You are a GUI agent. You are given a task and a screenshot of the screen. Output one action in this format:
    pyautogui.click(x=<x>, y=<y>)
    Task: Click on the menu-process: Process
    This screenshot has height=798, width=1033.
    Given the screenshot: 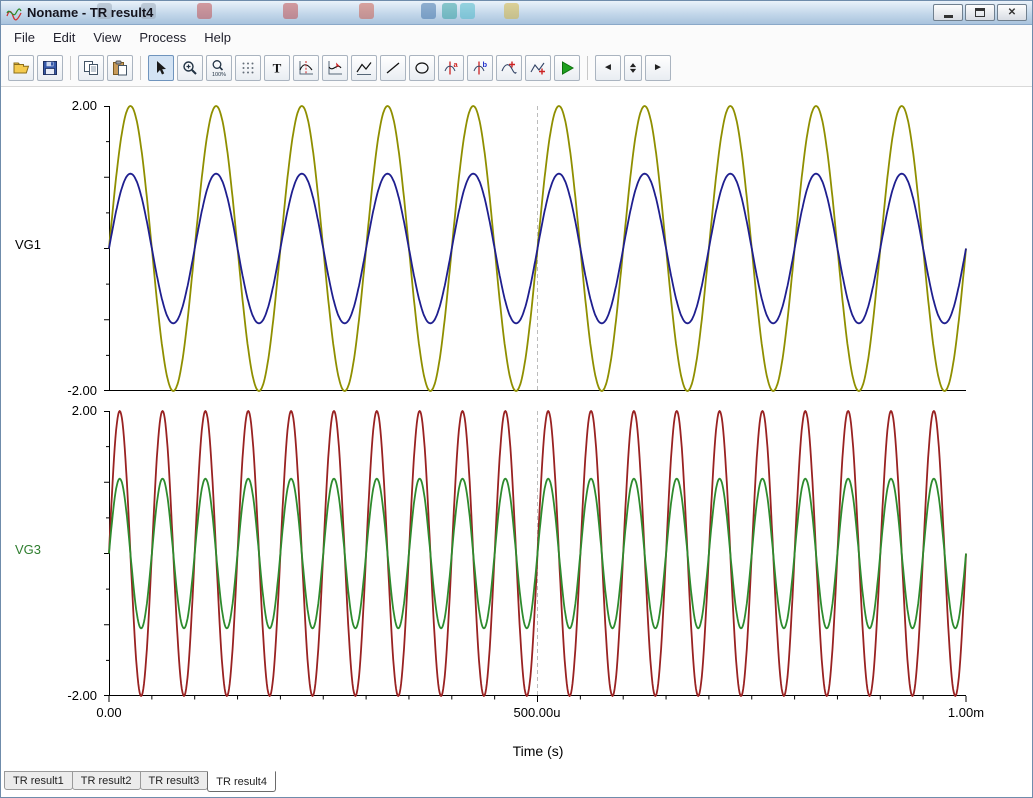 What is the action you would take?
    pyautogui.click(x=162, y=37)
    